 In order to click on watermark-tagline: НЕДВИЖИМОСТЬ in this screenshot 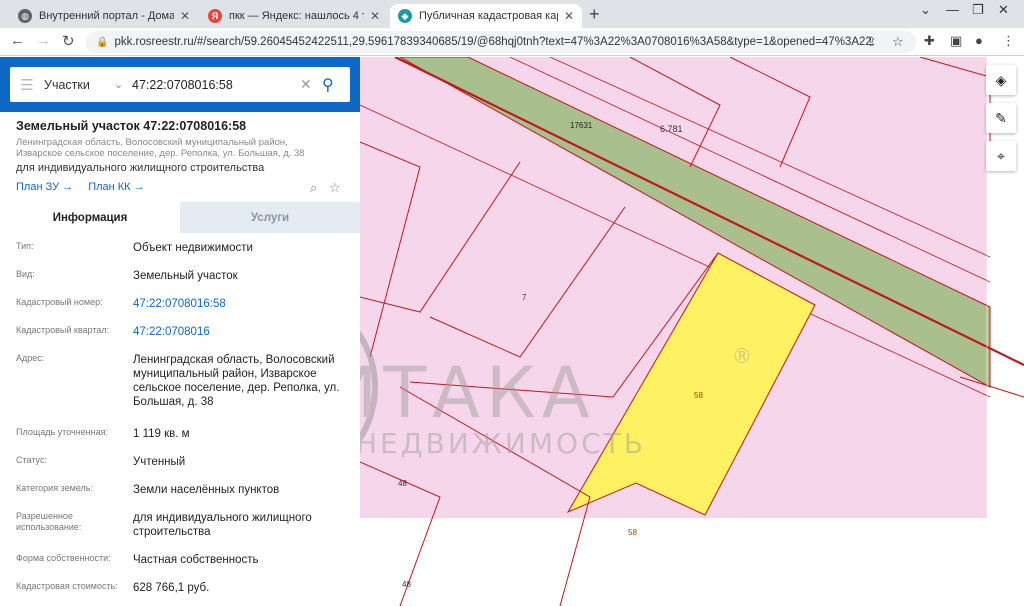, I will do `click(503, 443)`.